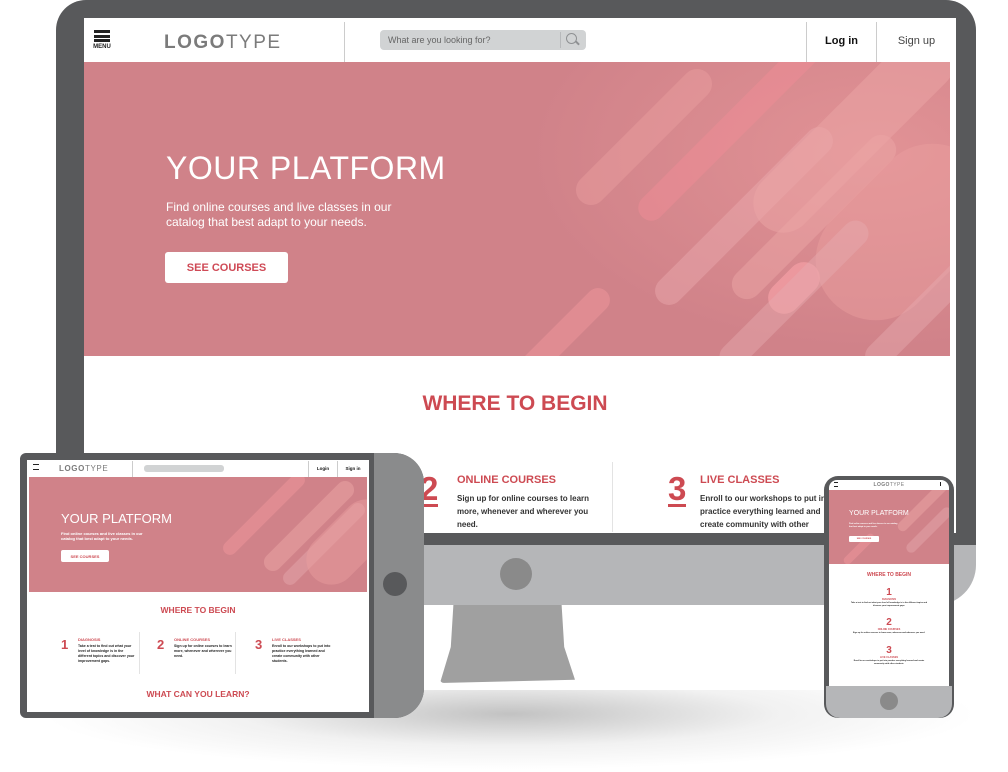 The width and height of the screenshot is (1008, 772). I want to click on tablet-navbar: LOGOTYPE Login Sign in, so click(198, 468).